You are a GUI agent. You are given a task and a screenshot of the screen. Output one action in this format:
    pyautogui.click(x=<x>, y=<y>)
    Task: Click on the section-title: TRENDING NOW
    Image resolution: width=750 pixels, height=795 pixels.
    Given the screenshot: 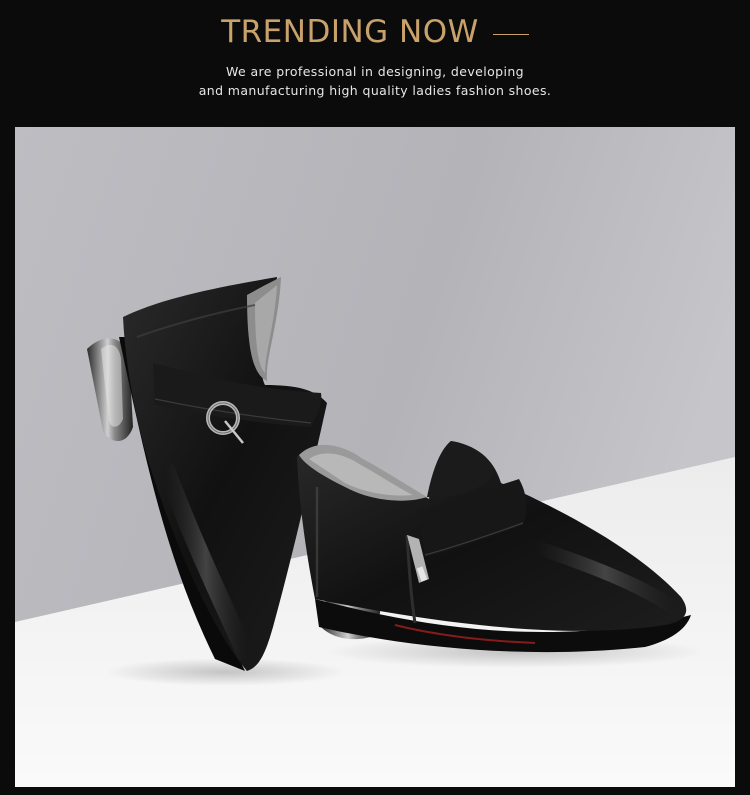 What is the action you would take?
    pyautogui.click(x=350, y=32)
    